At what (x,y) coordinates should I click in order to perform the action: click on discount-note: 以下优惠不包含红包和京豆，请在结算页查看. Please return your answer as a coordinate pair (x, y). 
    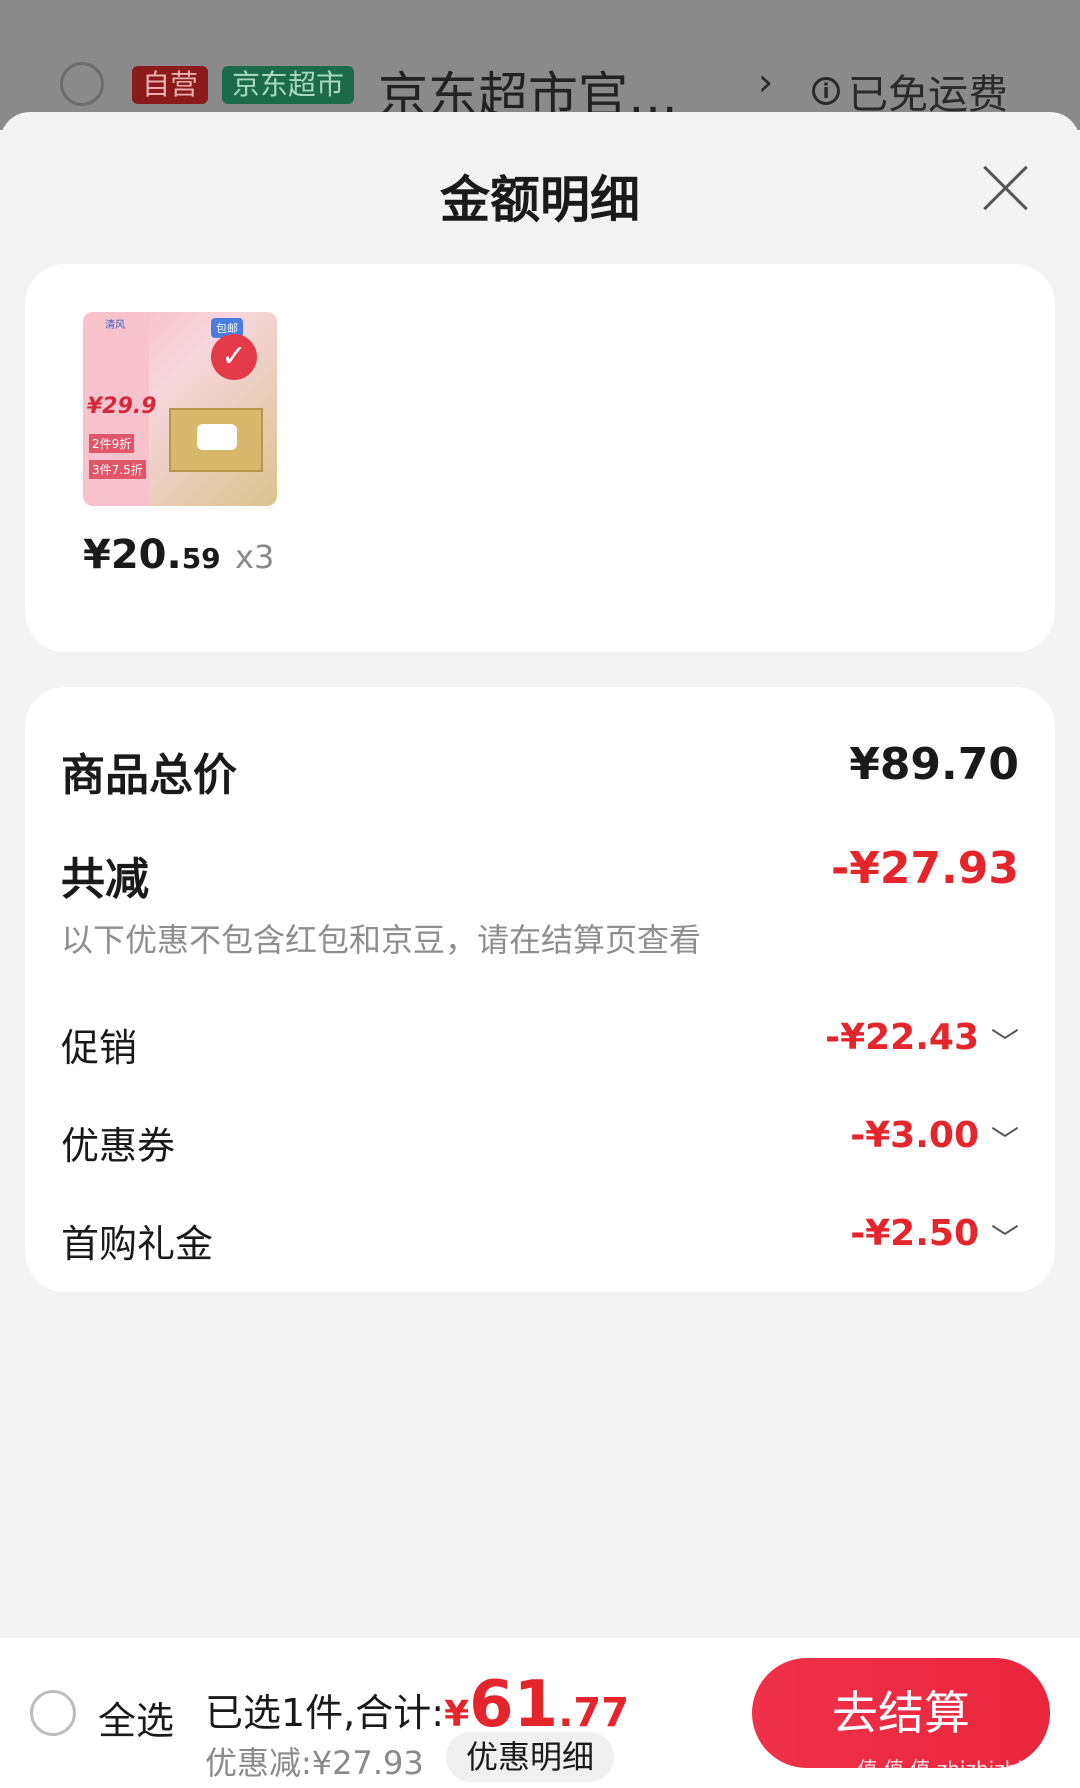
    Looking at the image, I should click on (381, 940).